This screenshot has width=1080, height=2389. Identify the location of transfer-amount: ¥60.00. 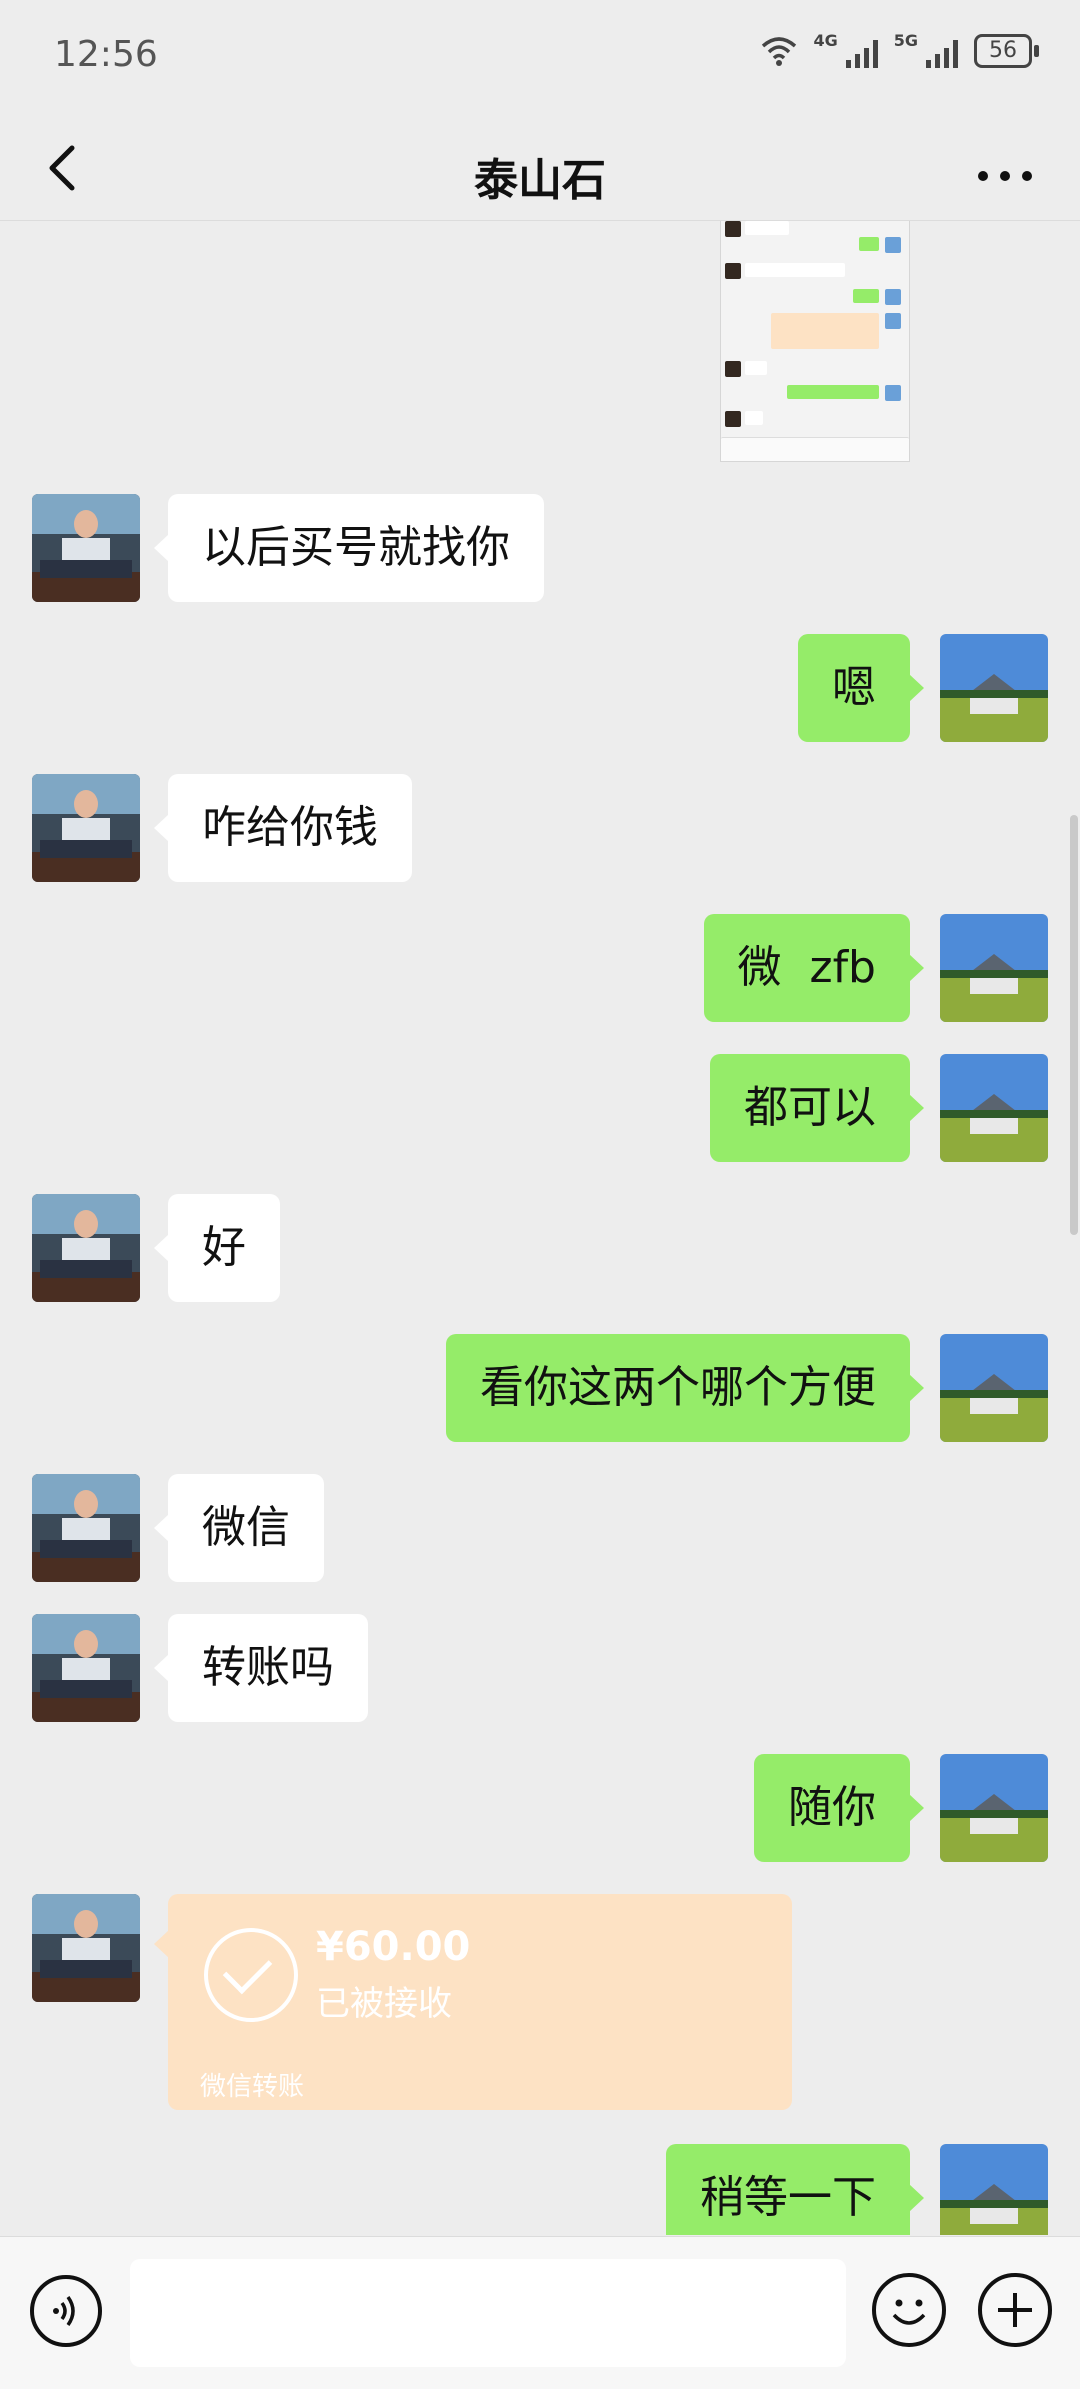
(393, 1947).